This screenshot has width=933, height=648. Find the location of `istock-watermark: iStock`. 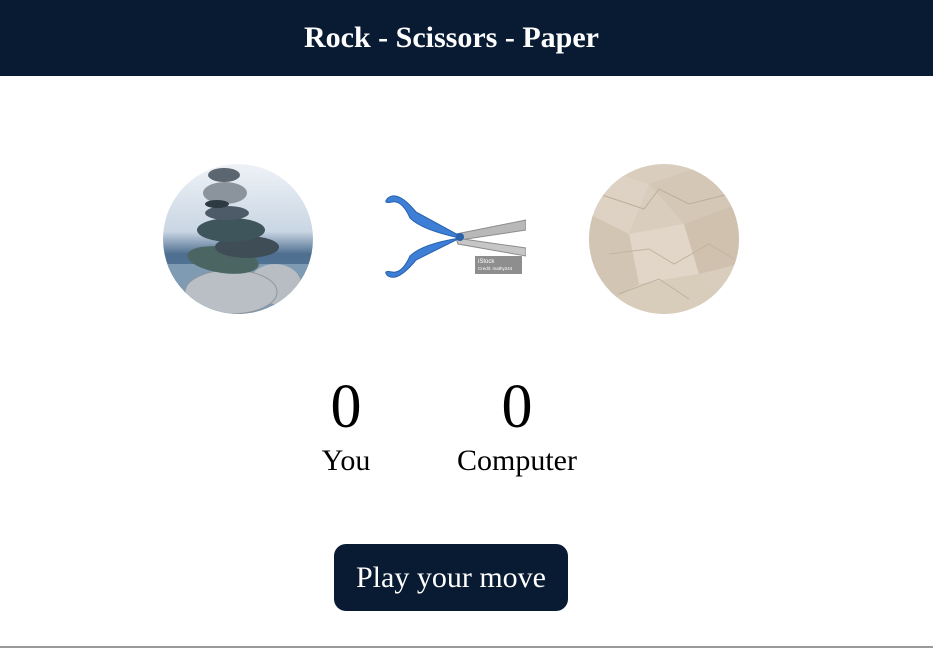

istock-watermark: iStock is located at coordinates (486, 262).